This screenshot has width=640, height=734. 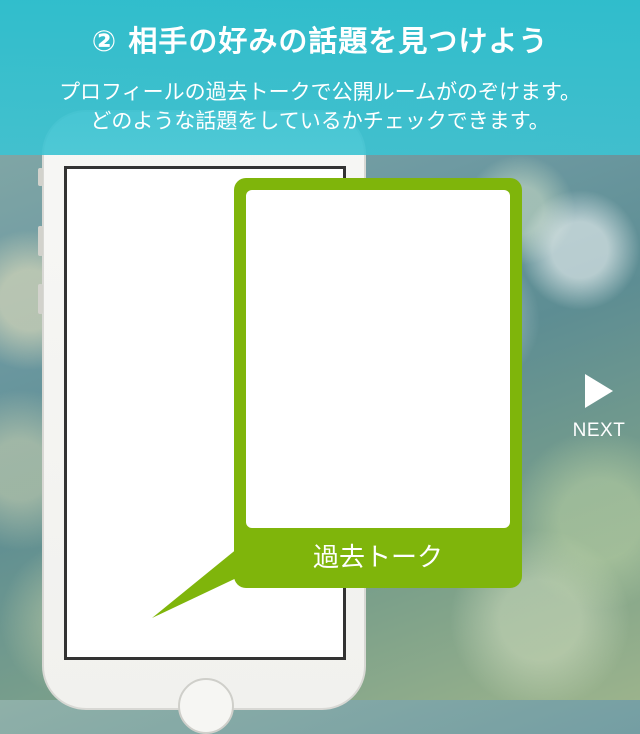 I want to click on subtitle-line-1: プロフィールの過去トークで公開ルームがのぞけます。, so click(x=320, y=92).